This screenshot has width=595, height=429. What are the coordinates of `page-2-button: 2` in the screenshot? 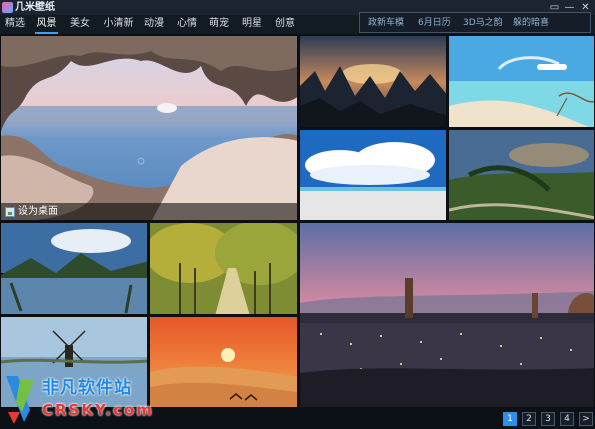 It's located at (529, 419).